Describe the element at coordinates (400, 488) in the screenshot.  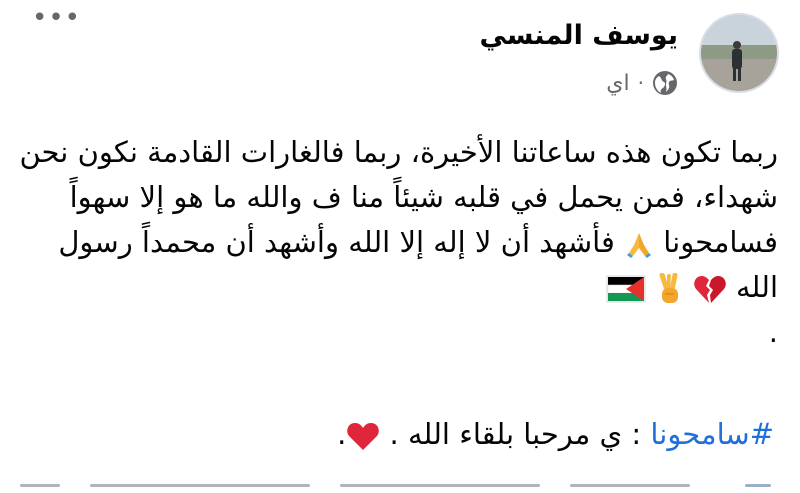
I see `cut-off-comment-row` at that location.